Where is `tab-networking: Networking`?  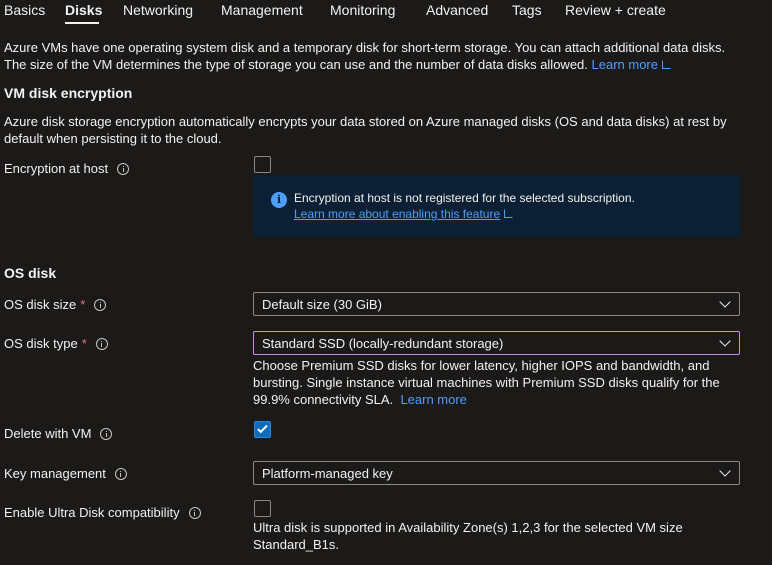 tab-networking: Networking is located at coordinates (158, 10).